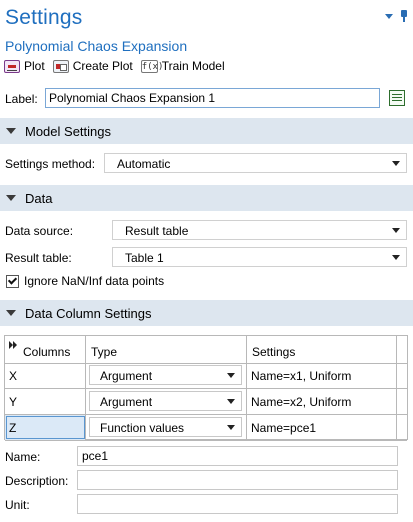 The image size is (413, 522). Describe the element at coordinates (237, 456) in the screenshot. I see `name-field` at that location.